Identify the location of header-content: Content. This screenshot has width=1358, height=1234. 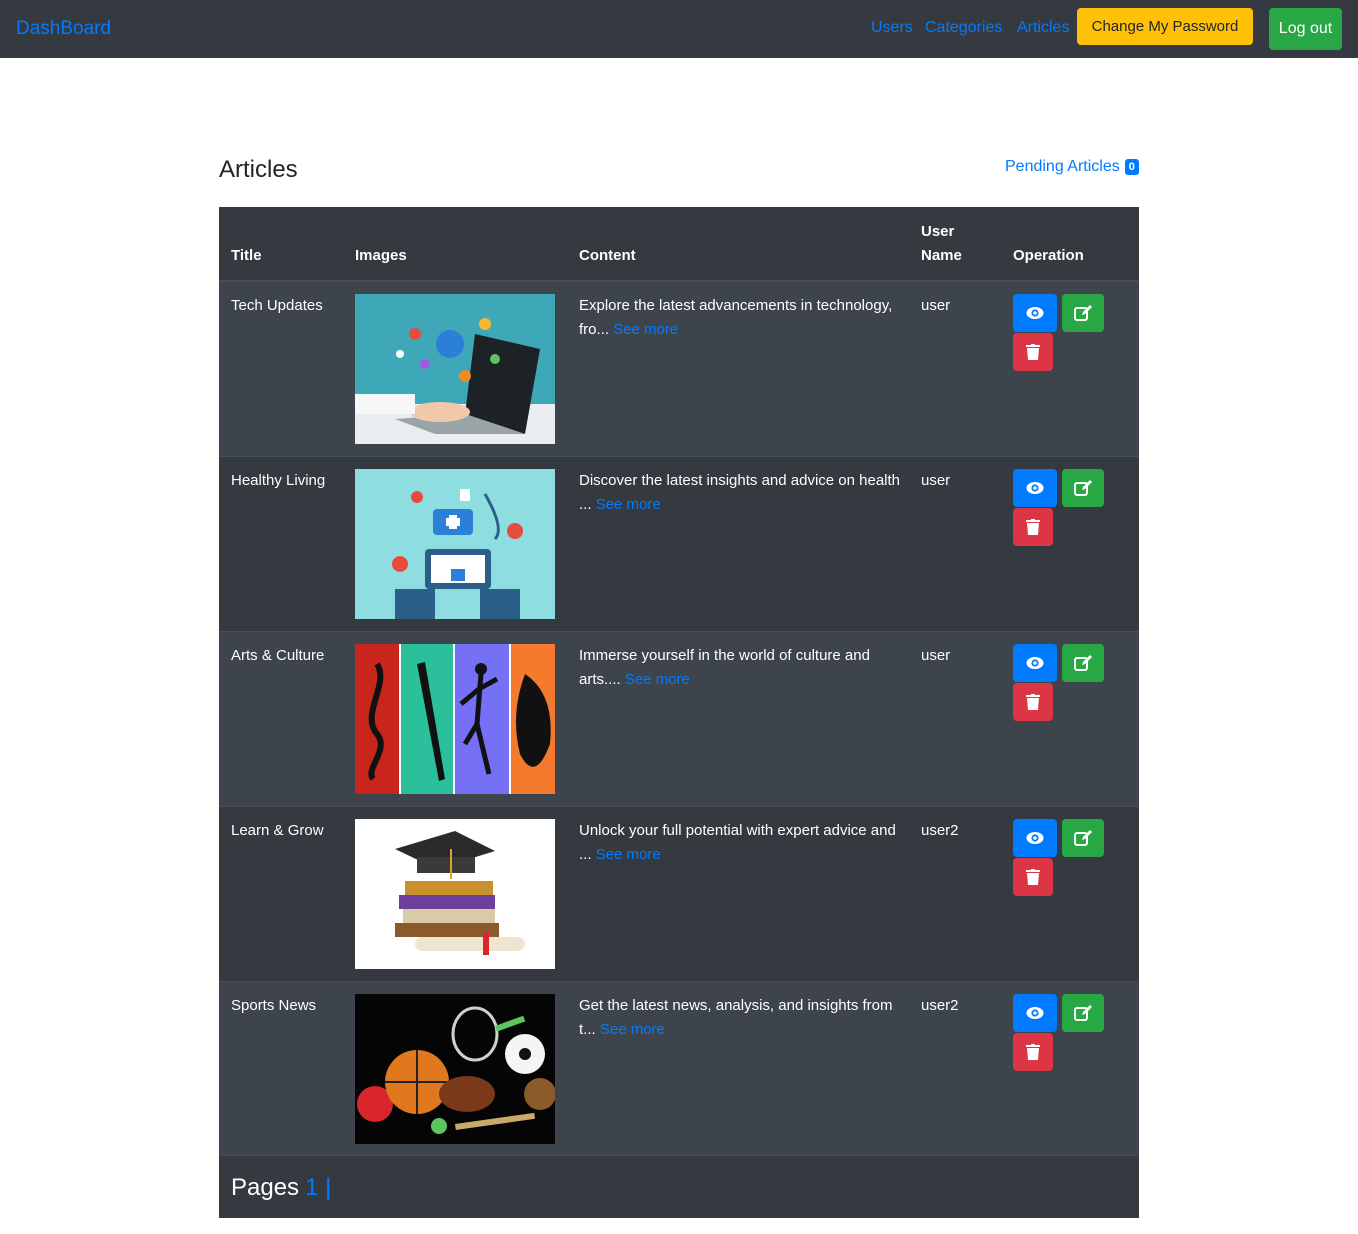
(607, 255).